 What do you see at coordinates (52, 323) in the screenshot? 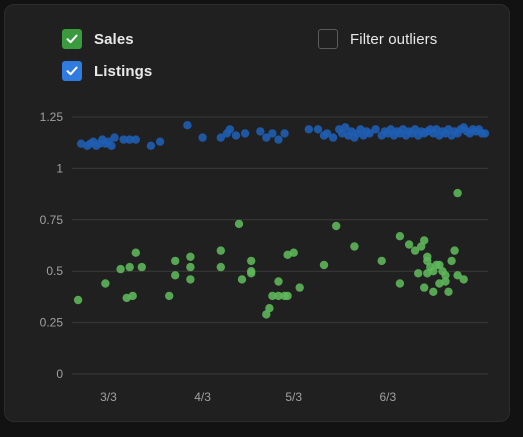
I see `y-tick-label: 0.25` at bounding box center [52, 323].